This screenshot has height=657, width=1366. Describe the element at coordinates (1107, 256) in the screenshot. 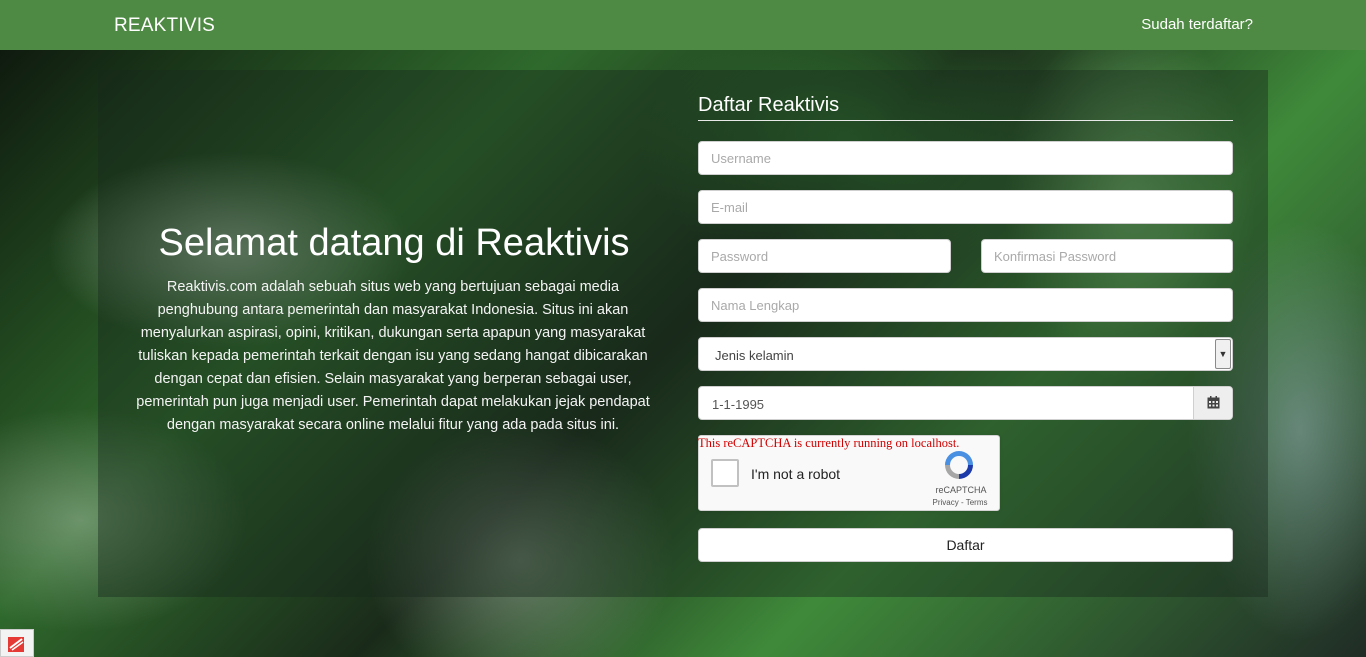

I see `confirm-password-input` at that location.